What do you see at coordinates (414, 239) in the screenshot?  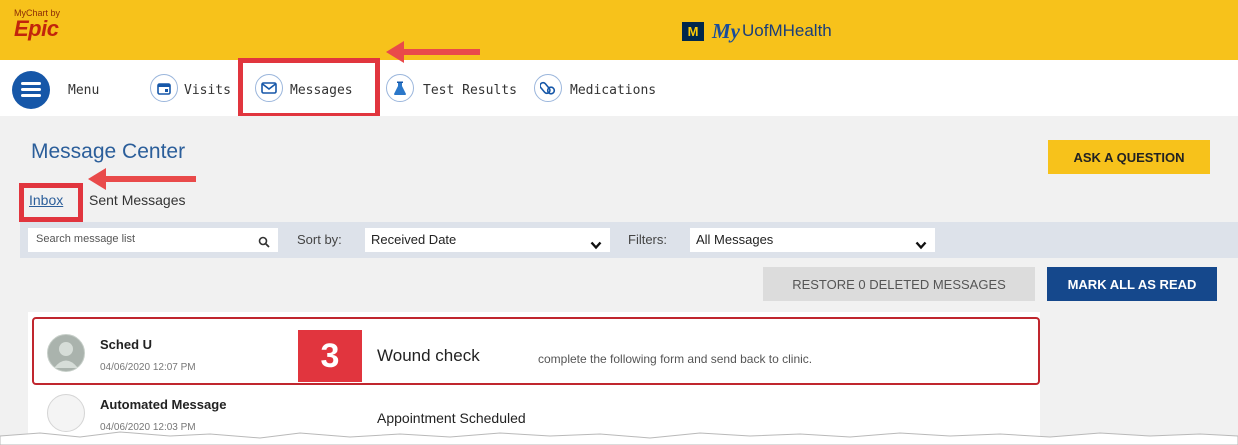 I see `sort-select-value: Received Date` at bounding box center [414, 239].